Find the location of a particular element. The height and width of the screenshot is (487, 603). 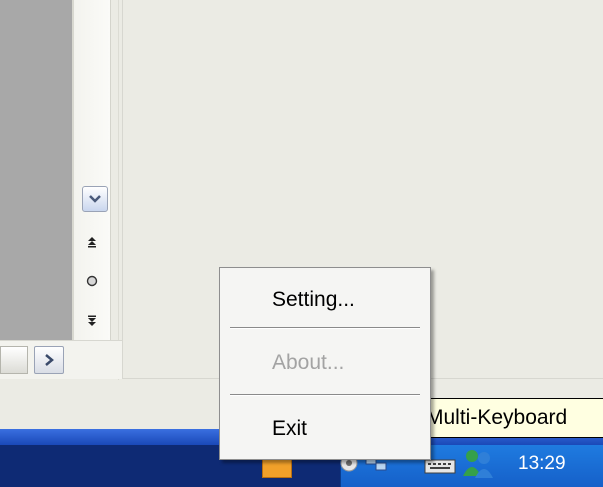

tray-context-menu: Setting... About... Exit is located at coordinates (325, 363).